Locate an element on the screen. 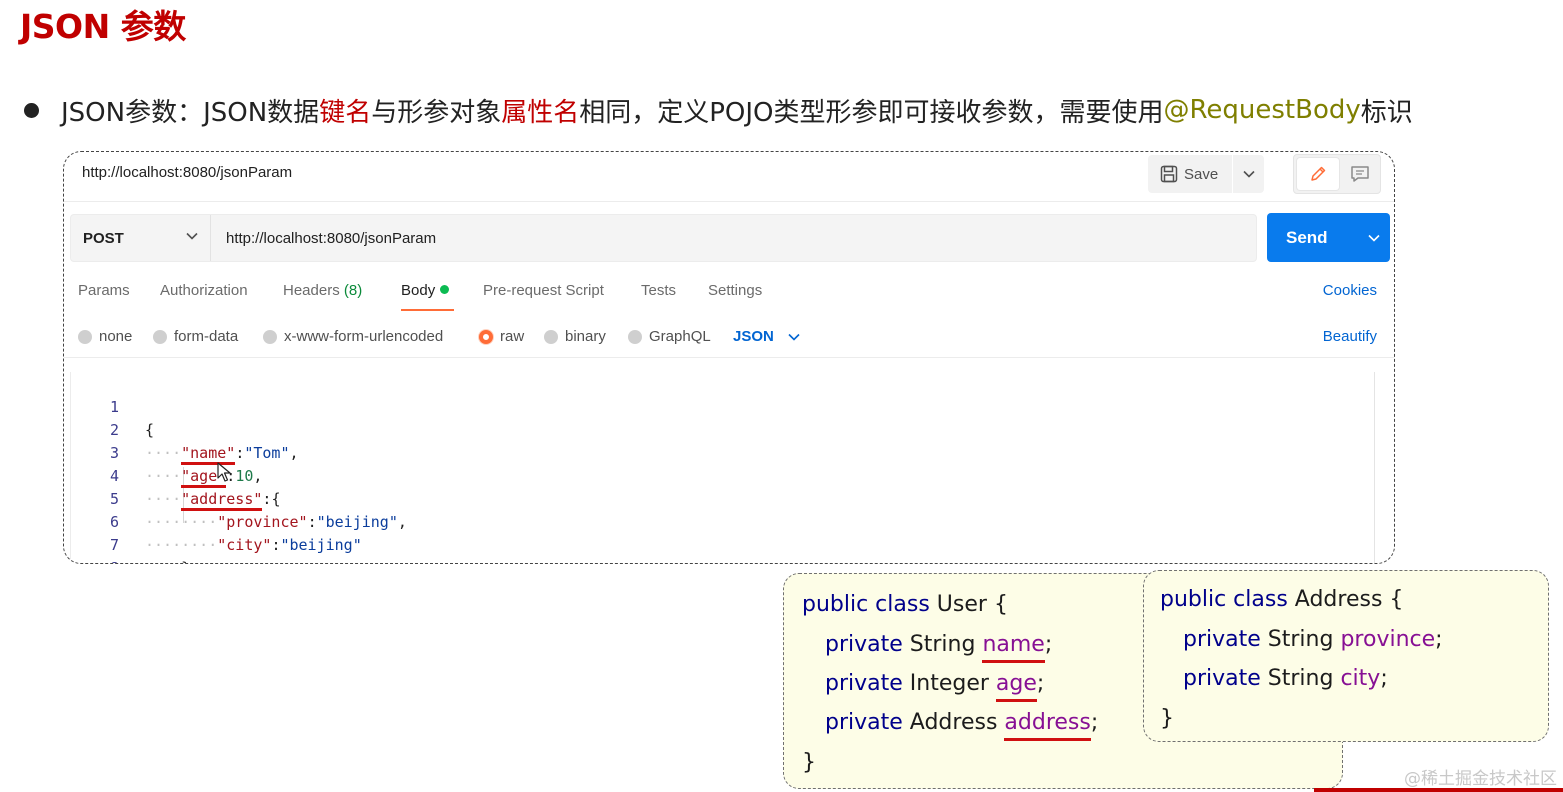  bullet-text-part4: 标识 is located at coordinates (1386, 112).